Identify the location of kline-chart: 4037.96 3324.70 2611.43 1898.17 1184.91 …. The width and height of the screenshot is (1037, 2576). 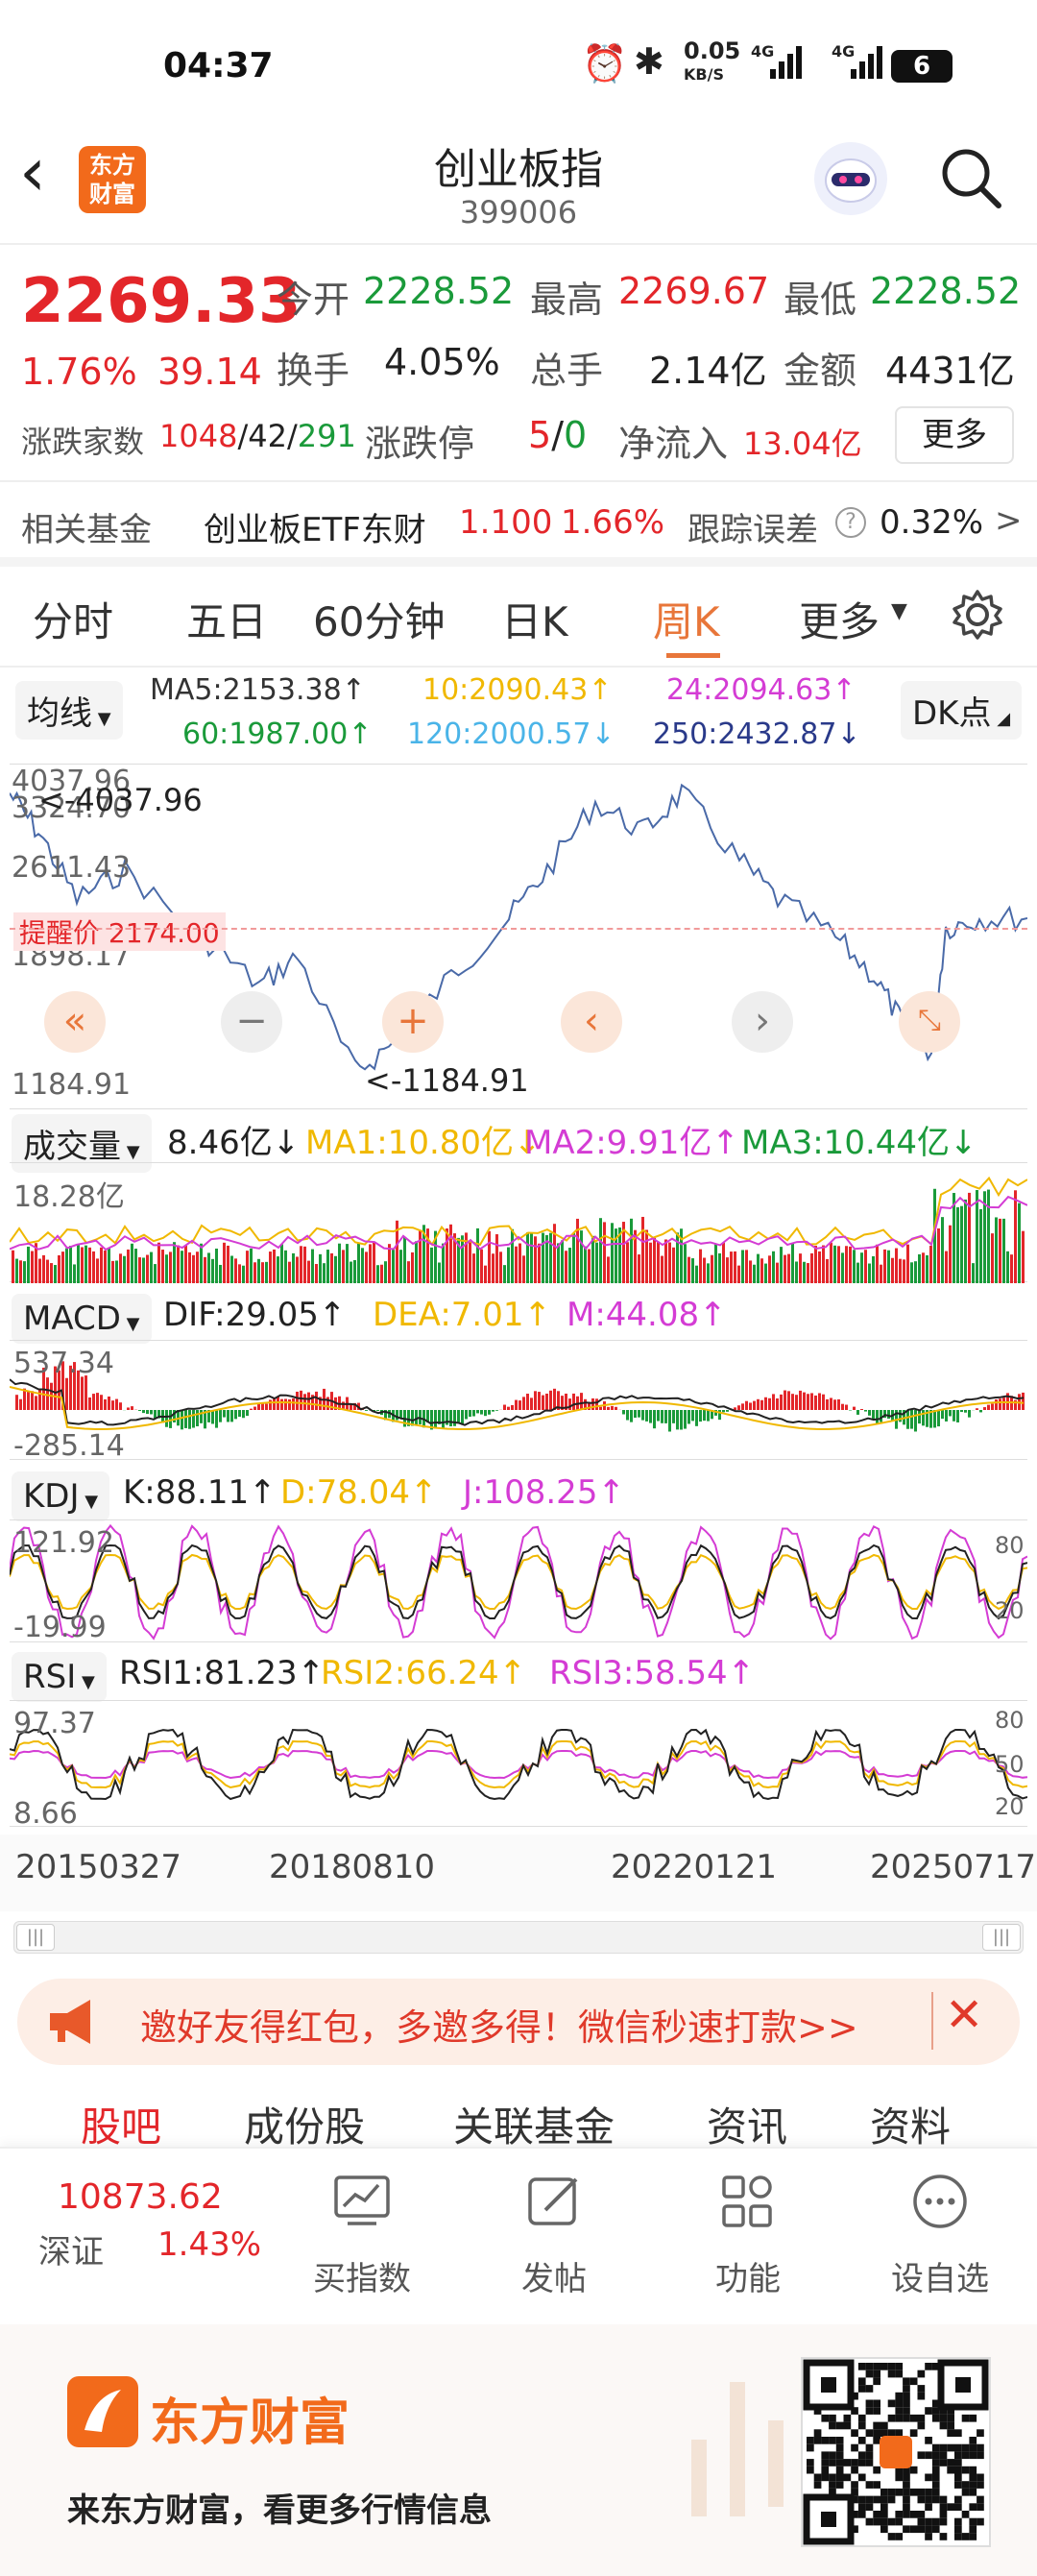
(518, 936).